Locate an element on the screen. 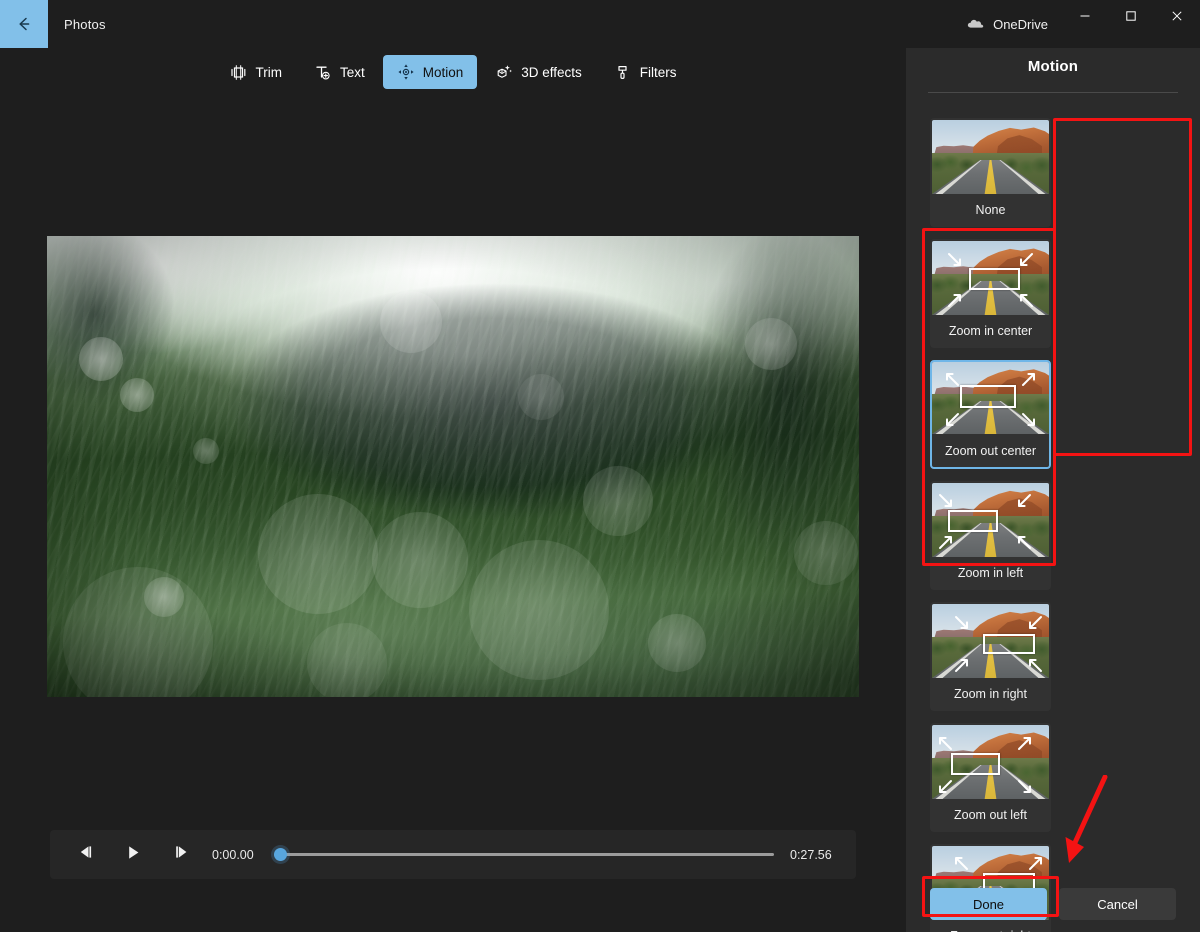  window-controls is located at coordinates (1131, 24).